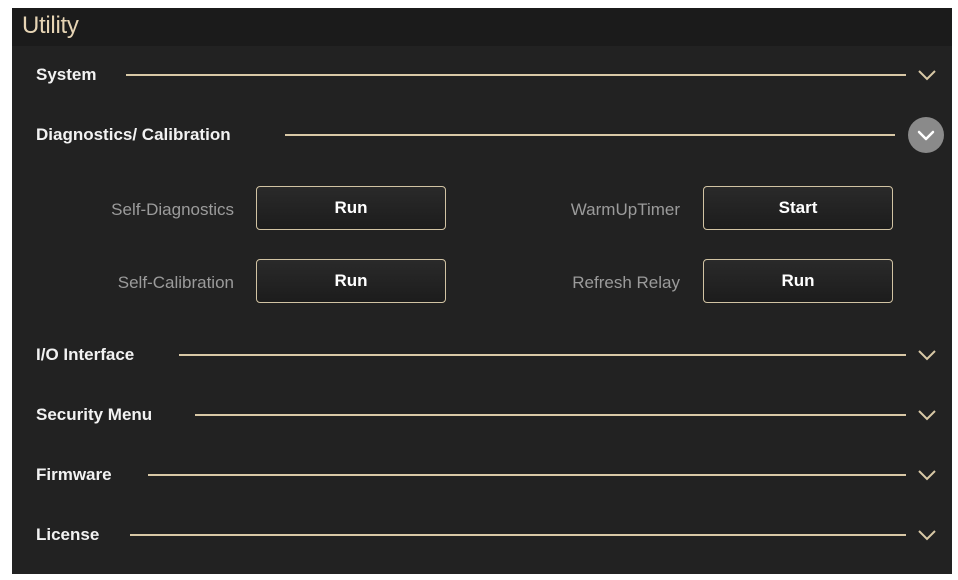 The height and width of the screenshot is (580, 958). I want to click on title-bar: Utility, so click(482, 27).